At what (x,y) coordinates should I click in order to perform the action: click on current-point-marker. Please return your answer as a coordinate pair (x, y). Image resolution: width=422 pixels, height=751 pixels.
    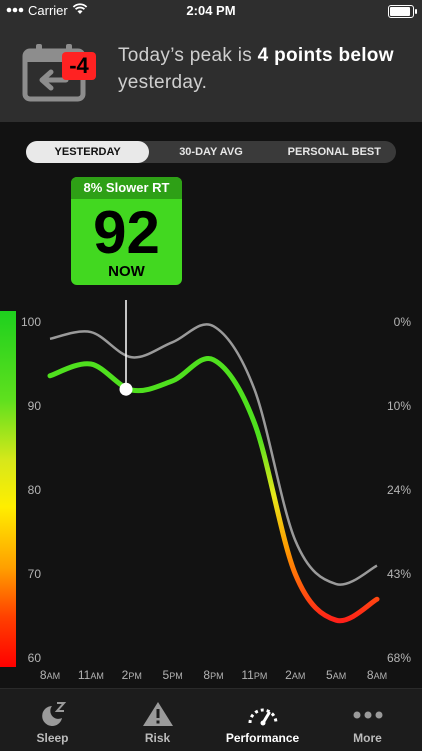
    Looking at the image, I should click on (126, 389).